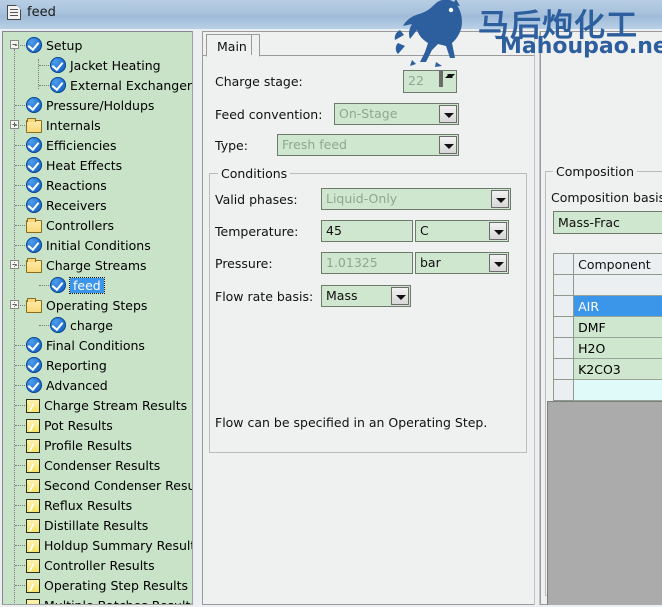 The image size is (662, 607). What do you see at coordinates (97, 525) in the screenshot?
I see `tree-item-distillate-results: Distillate Results` at bounding box center [97, 525].